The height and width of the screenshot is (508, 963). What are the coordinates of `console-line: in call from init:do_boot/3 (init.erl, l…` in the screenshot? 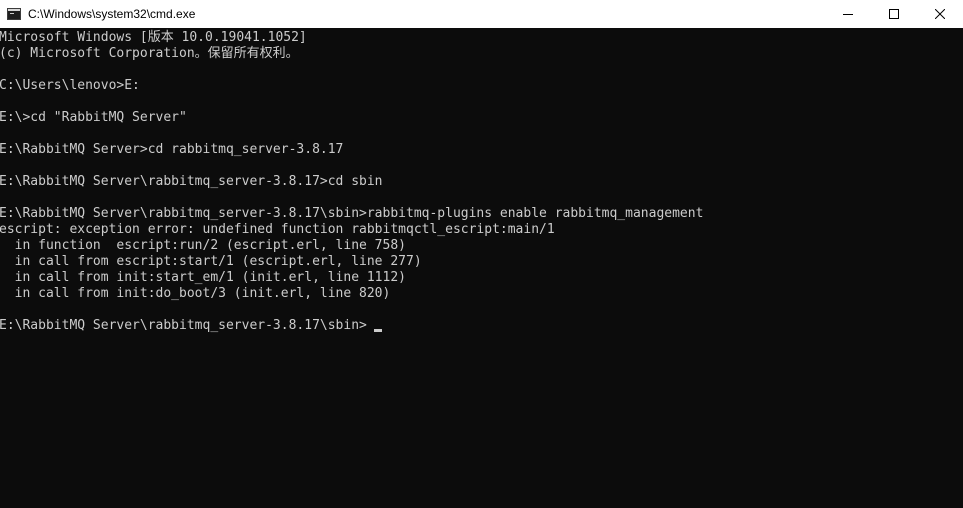 It's located at (195, 293).